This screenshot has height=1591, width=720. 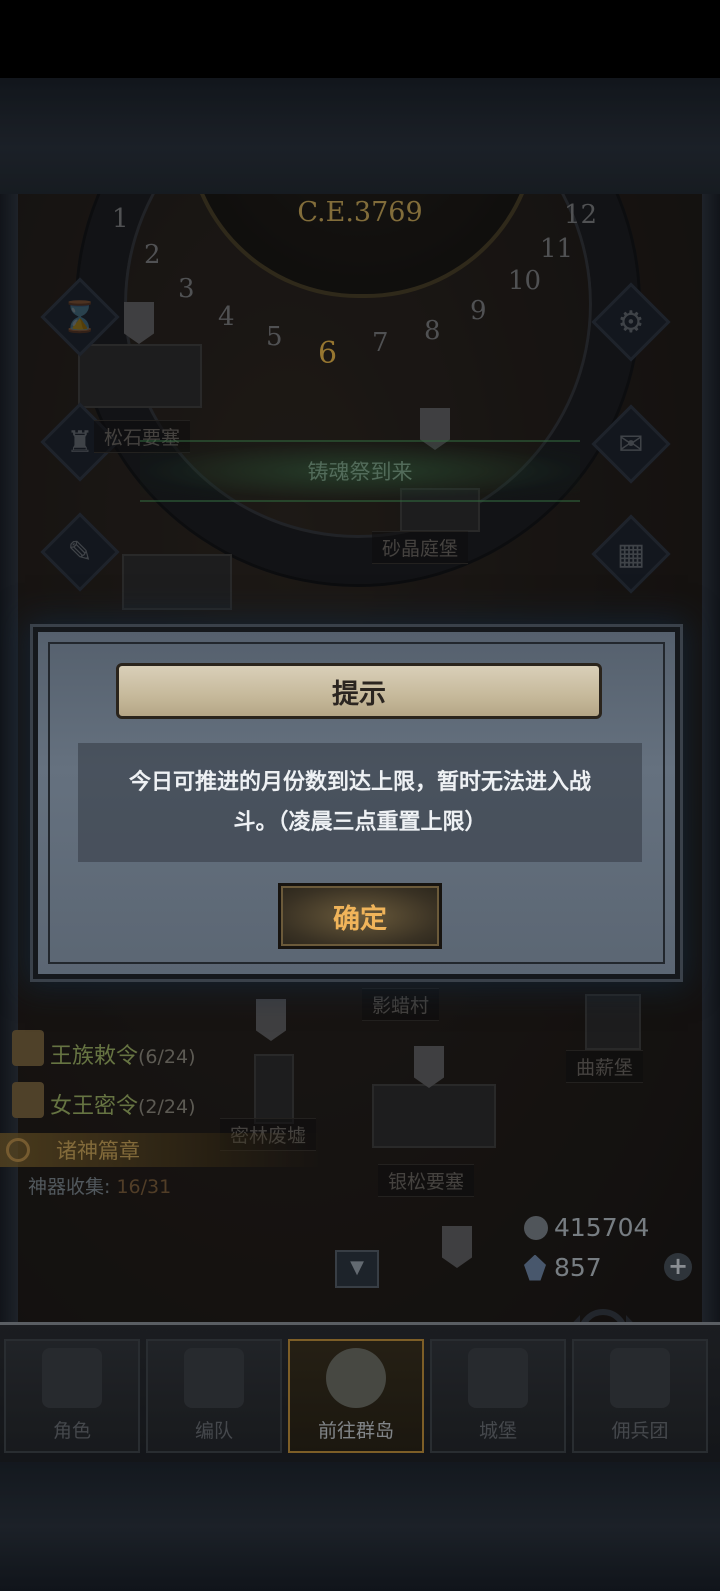 I want to click on add-gems-button: +, so click(x=678, y=1267).